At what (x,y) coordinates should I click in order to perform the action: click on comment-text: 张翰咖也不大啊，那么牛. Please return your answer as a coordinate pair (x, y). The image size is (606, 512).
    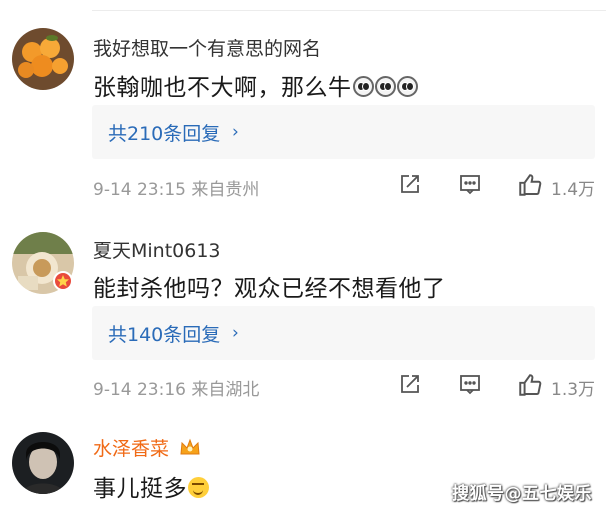
    Looking at the image, I should click on (255, 85).